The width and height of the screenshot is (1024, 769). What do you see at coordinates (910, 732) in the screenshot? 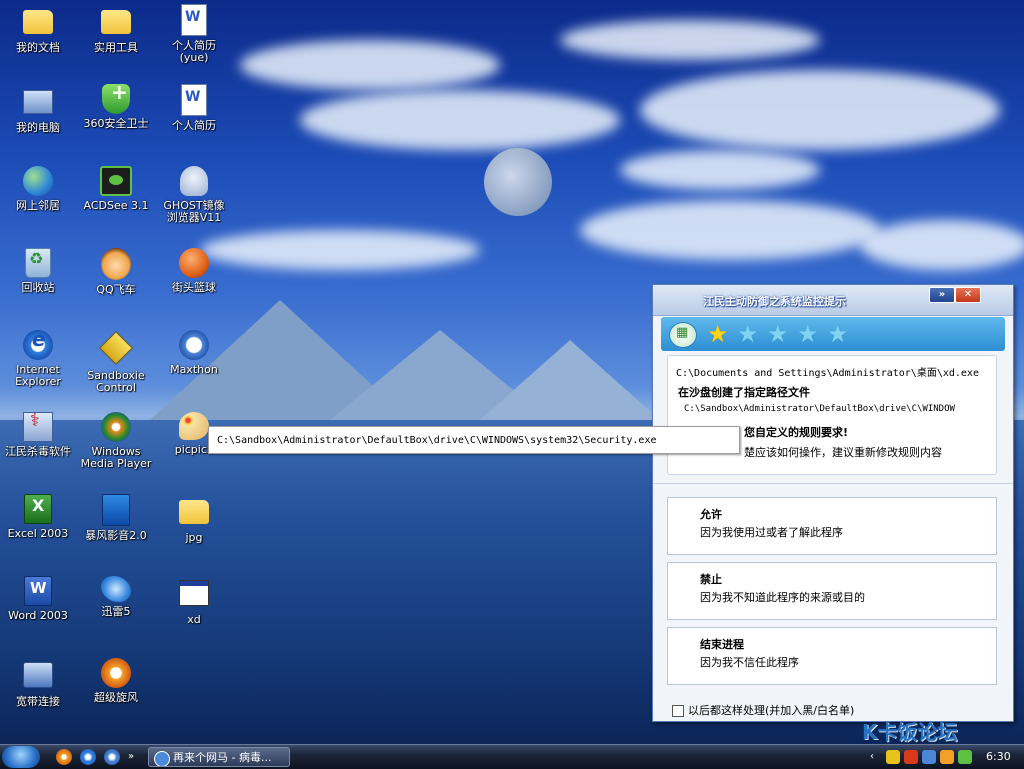
I see `forum-watermark-logo: K卡饭论坛` at bounding box center [910, 732].